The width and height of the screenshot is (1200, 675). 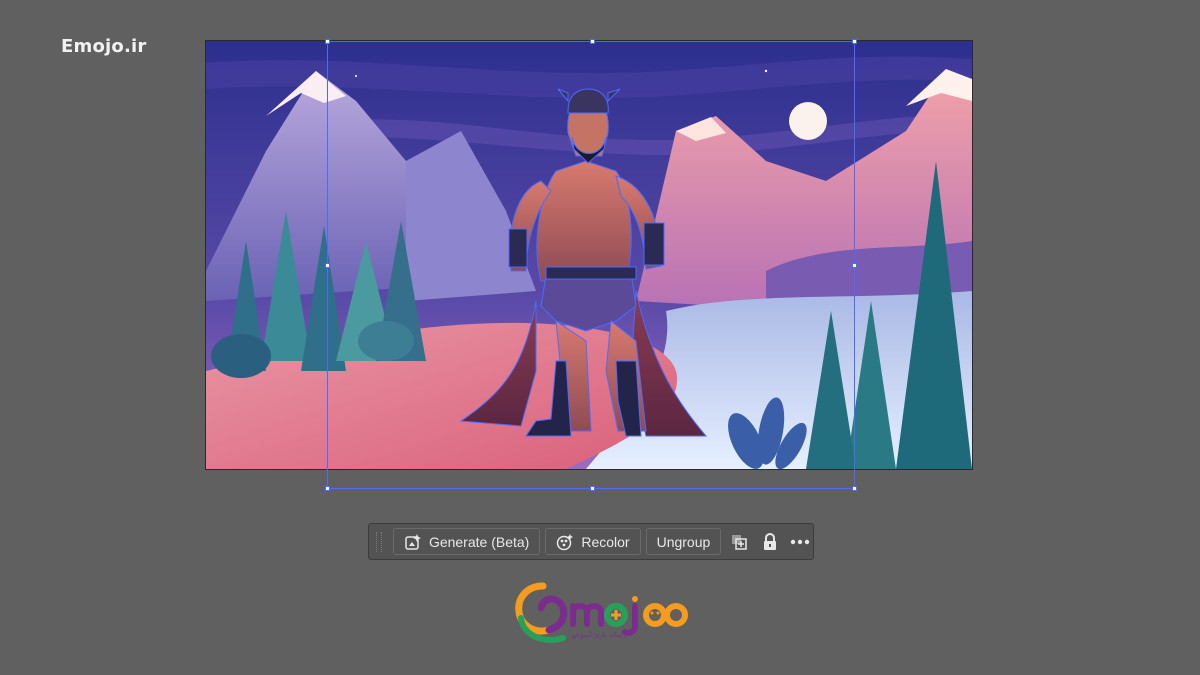 I want to click on lock-icon, so click(x=769, y=541).